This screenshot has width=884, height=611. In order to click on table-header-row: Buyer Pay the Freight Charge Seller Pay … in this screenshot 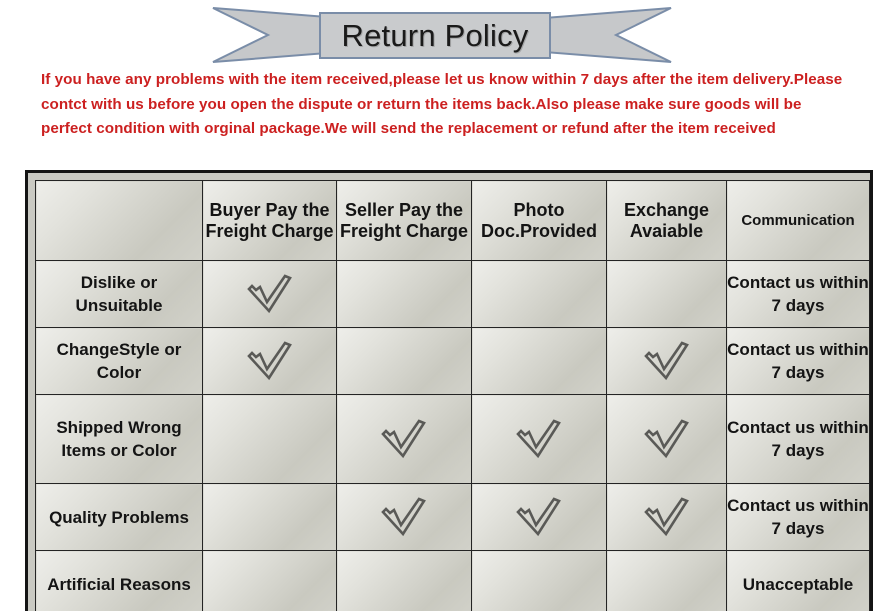, I will do `click(452, 220)`.